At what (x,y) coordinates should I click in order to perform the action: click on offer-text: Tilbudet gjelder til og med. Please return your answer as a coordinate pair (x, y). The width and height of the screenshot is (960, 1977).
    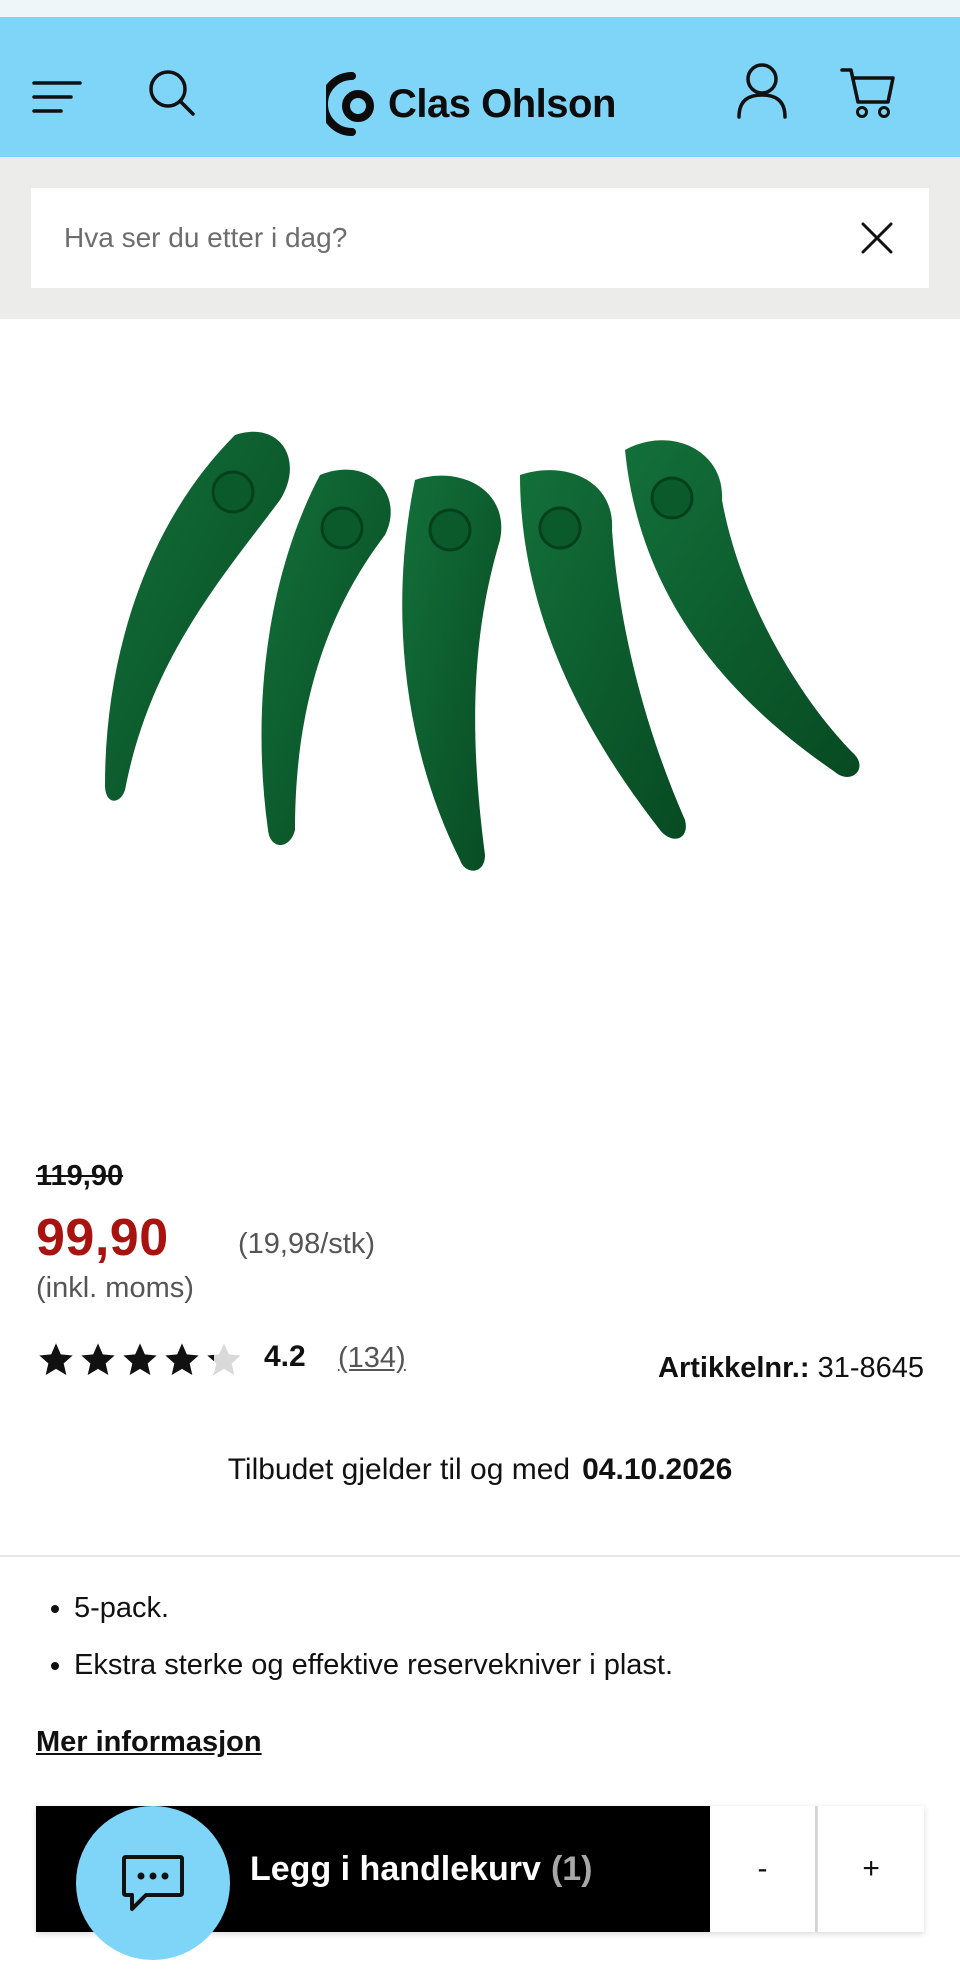
    Looking at the image, I should click on (399, 1469).